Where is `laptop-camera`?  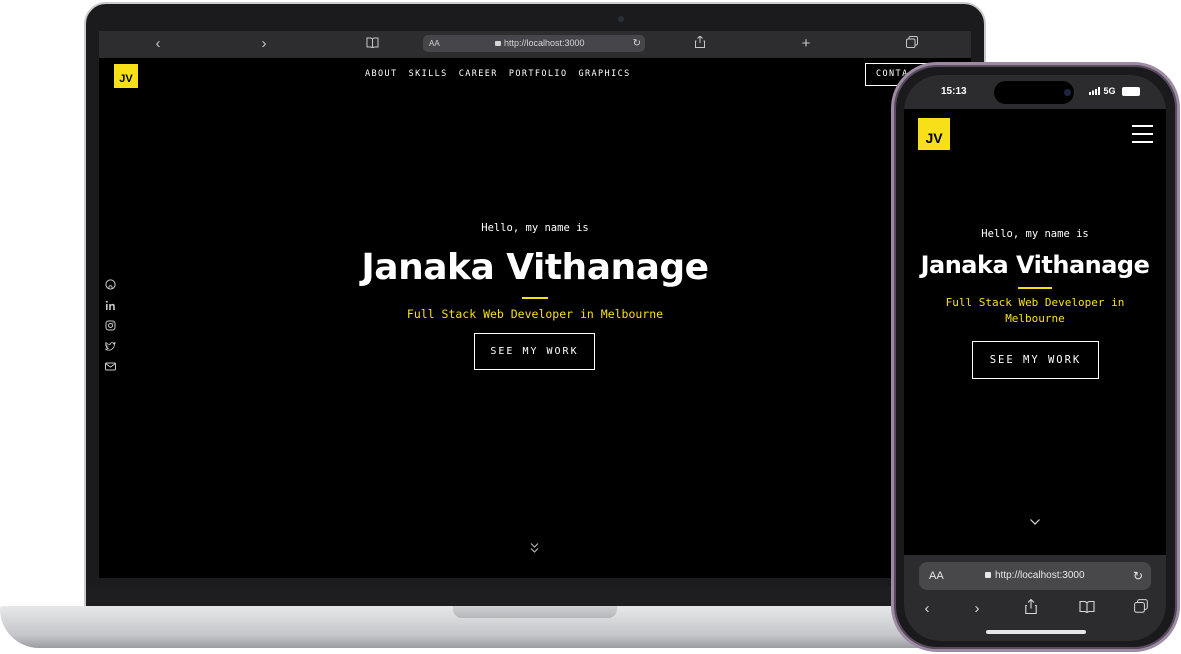
laptop-camera is located at coordinates (621, 19).